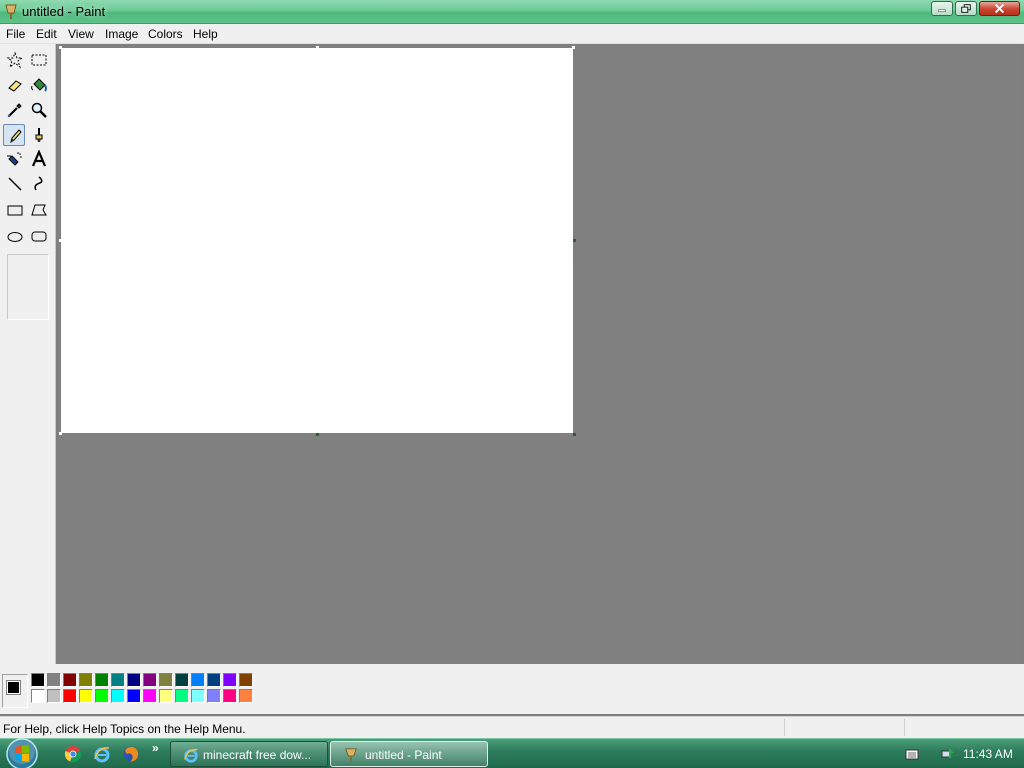 Image resolution: width=1024 pixels, height=768 pixels. I want to click on rounded-rectangle-icon, so click(39, 236).